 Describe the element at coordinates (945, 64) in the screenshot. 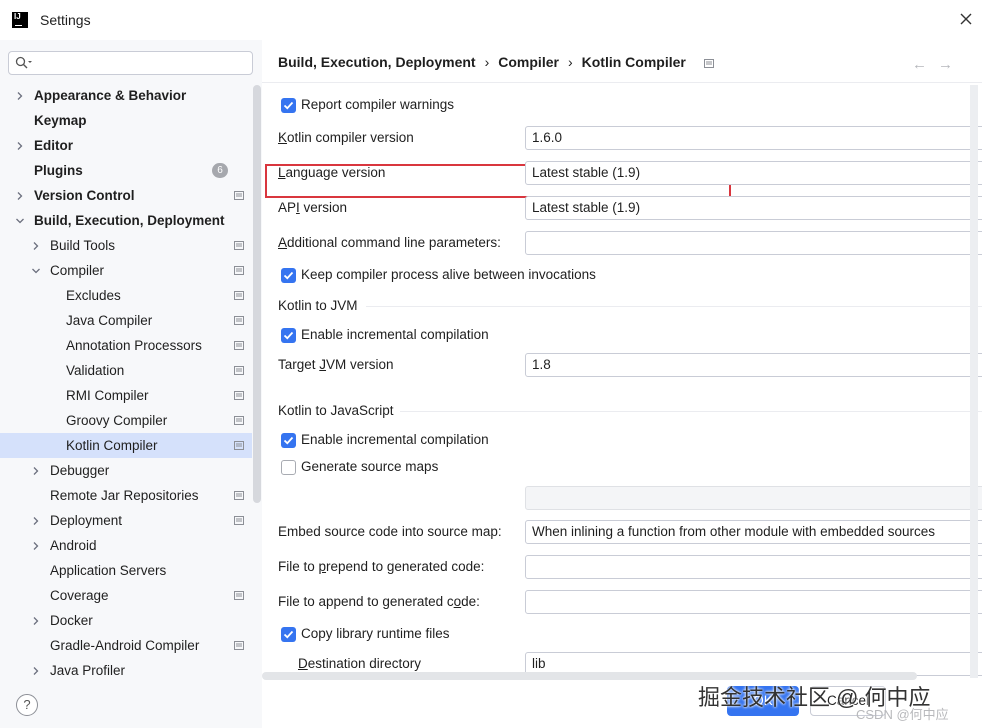

I see `forward-arrow-icon: →` at that location.